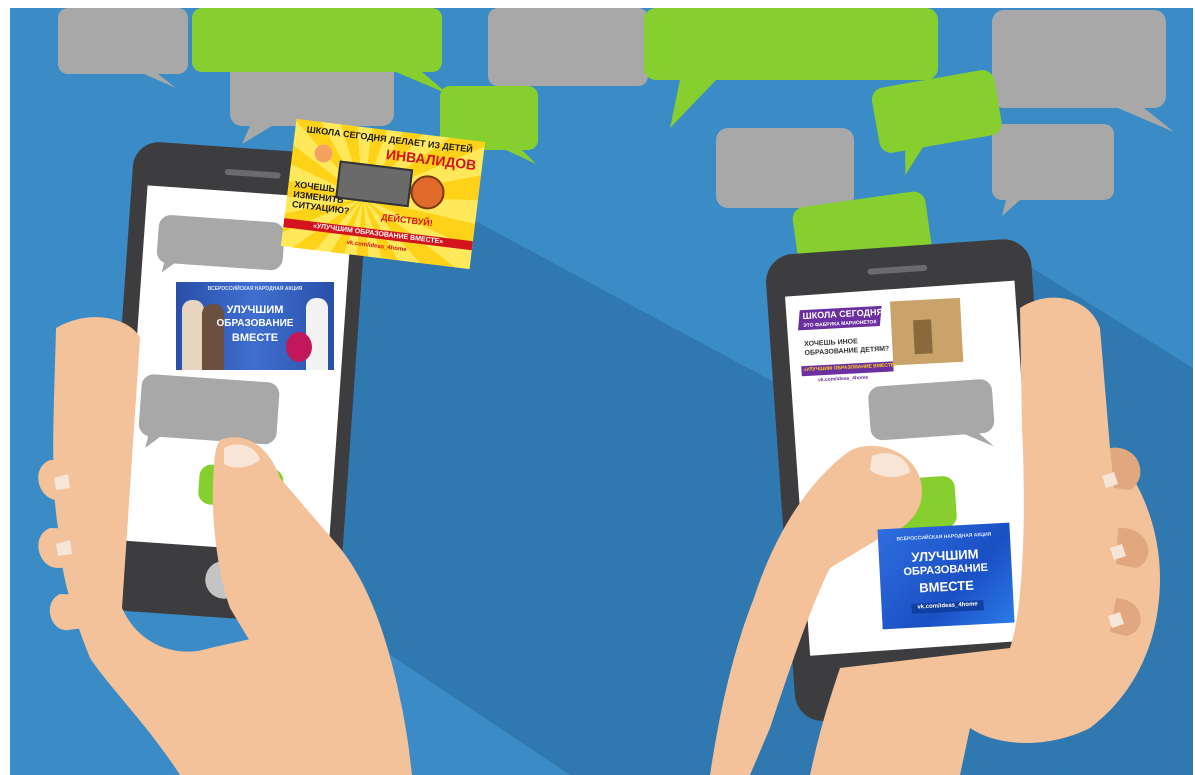 Image resolution: width=1195 pixels, height=775 pixels. I want to click on puppet-figure, so click(923, 337).